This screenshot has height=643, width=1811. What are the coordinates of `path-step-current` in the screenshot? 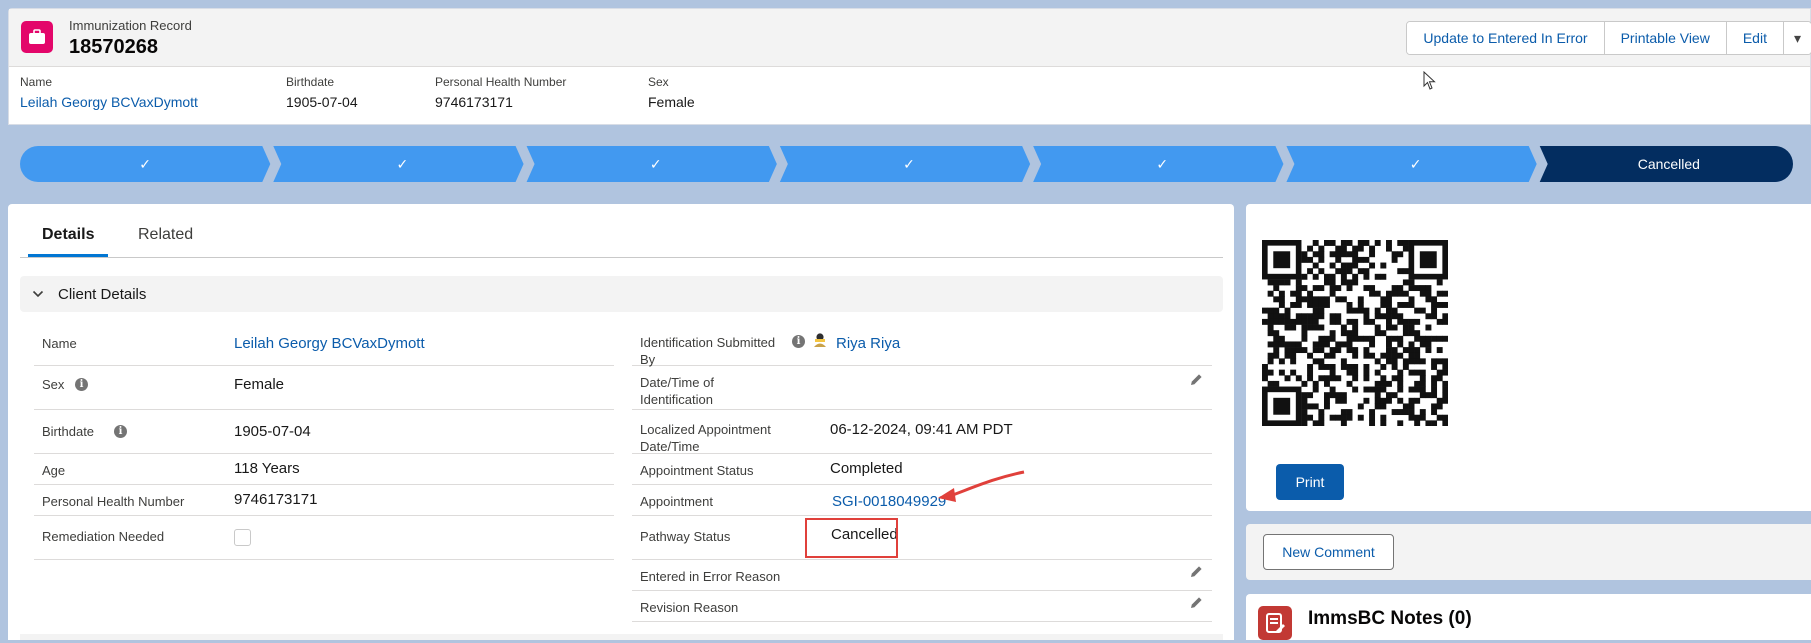 It's located at (1666, 164).